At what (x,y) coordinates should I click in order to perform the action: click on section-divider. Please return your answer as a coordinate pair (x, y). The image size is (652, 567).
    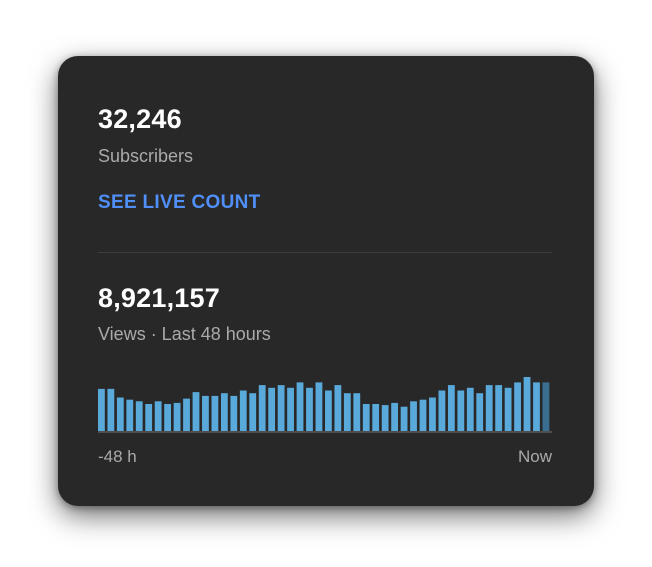
    Looking at the image, I should click on (325, 252).